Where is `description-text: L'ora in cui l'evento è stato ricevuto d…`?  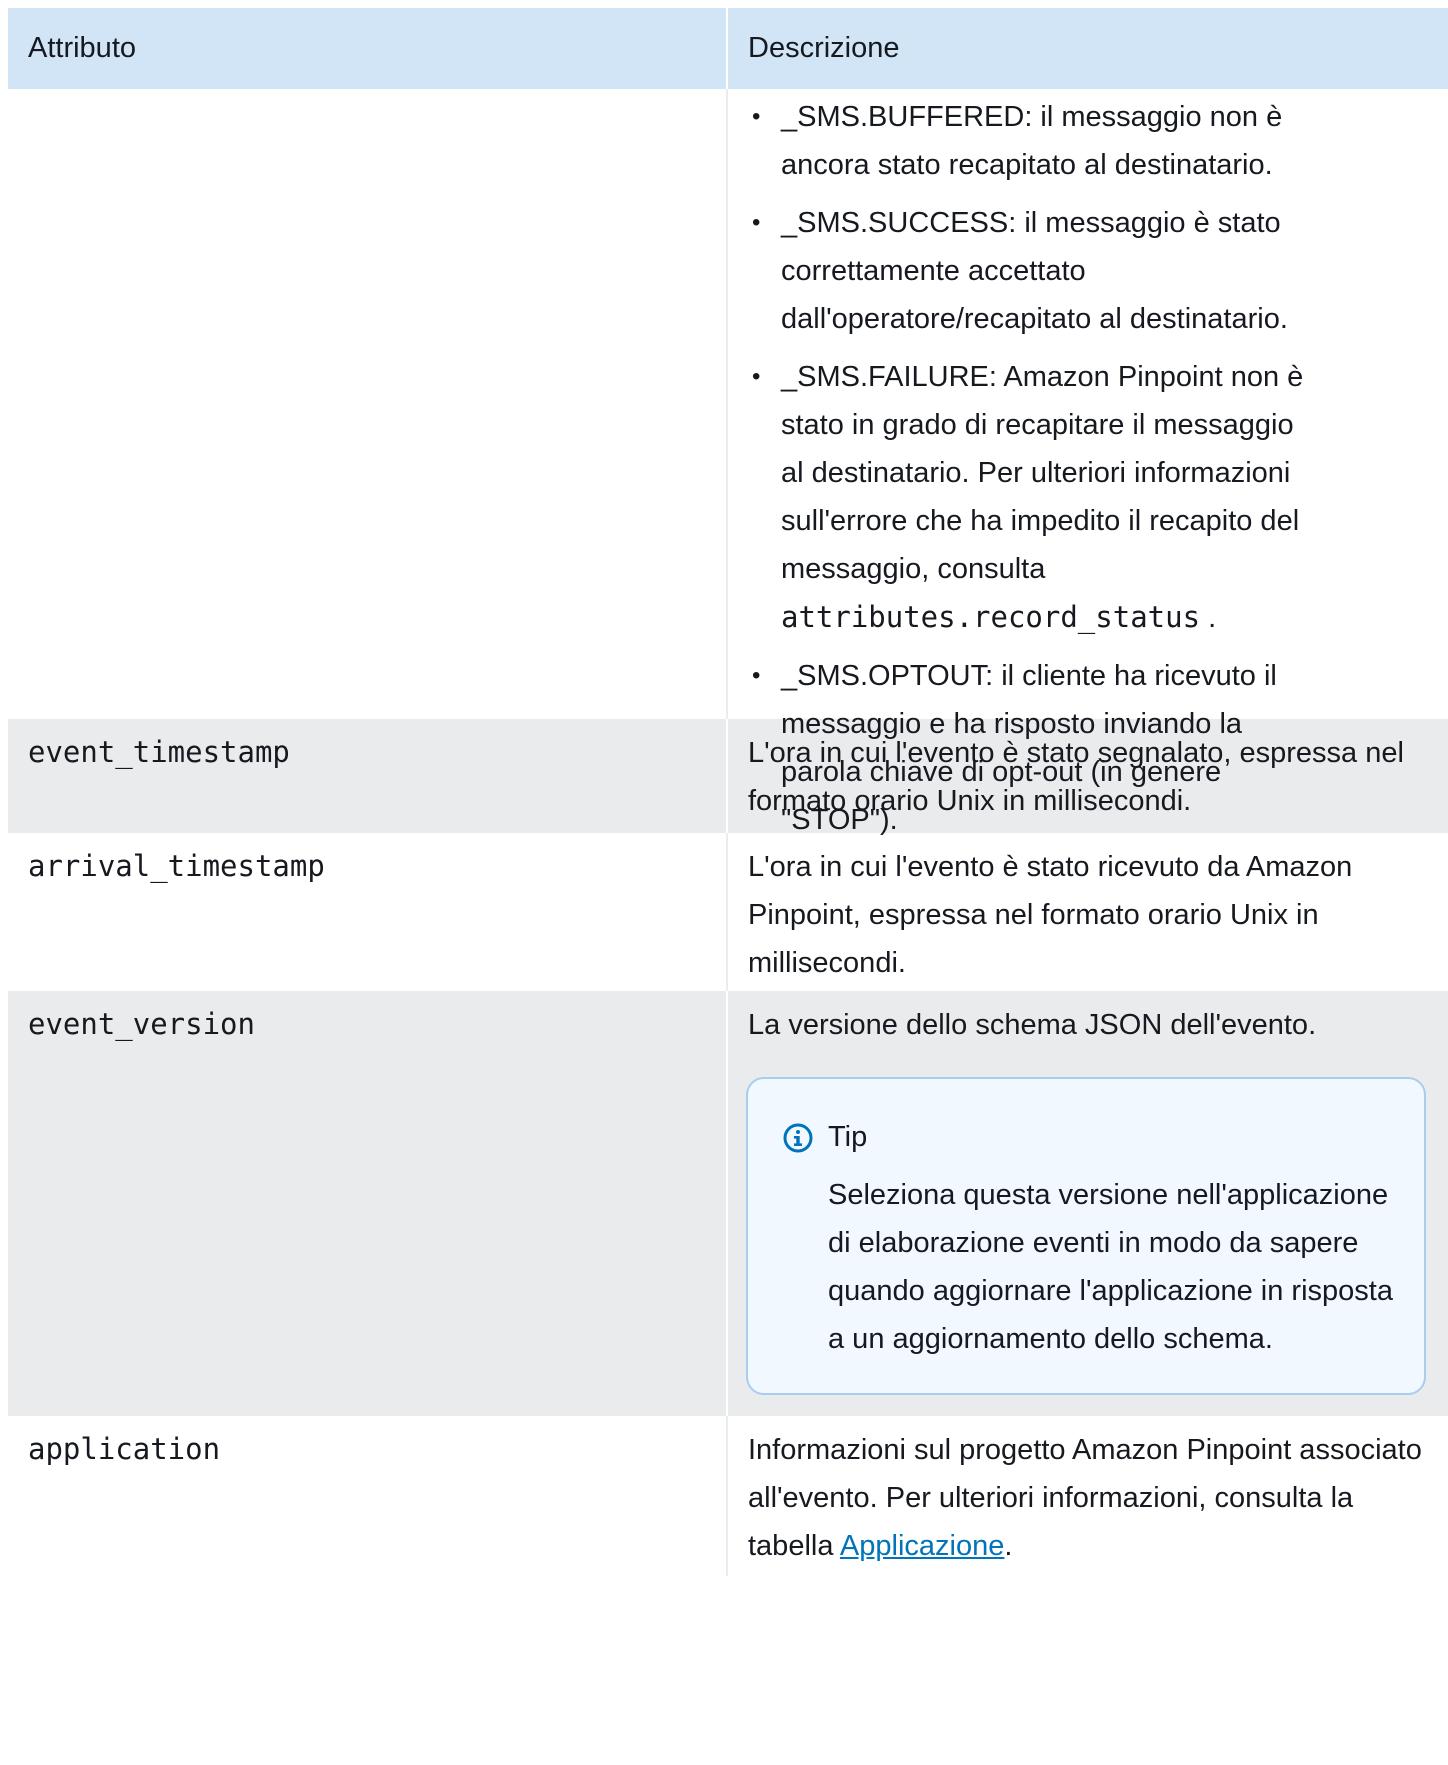
description-text: L'ora in cui l'evento è stato ricevuto d… is located at coordinates (1050, 915).